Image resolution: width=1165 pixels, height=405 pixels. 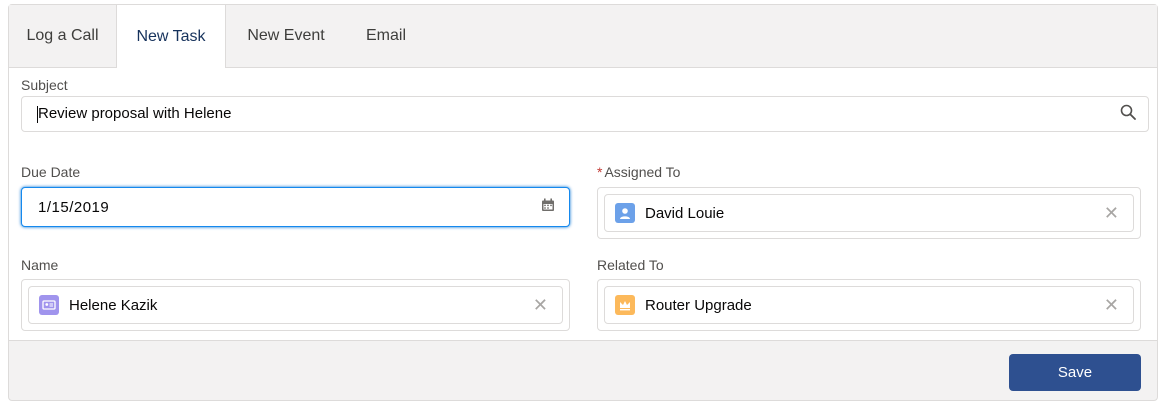 I want to click on subject-label: Subject, so click(x=44, y=85).